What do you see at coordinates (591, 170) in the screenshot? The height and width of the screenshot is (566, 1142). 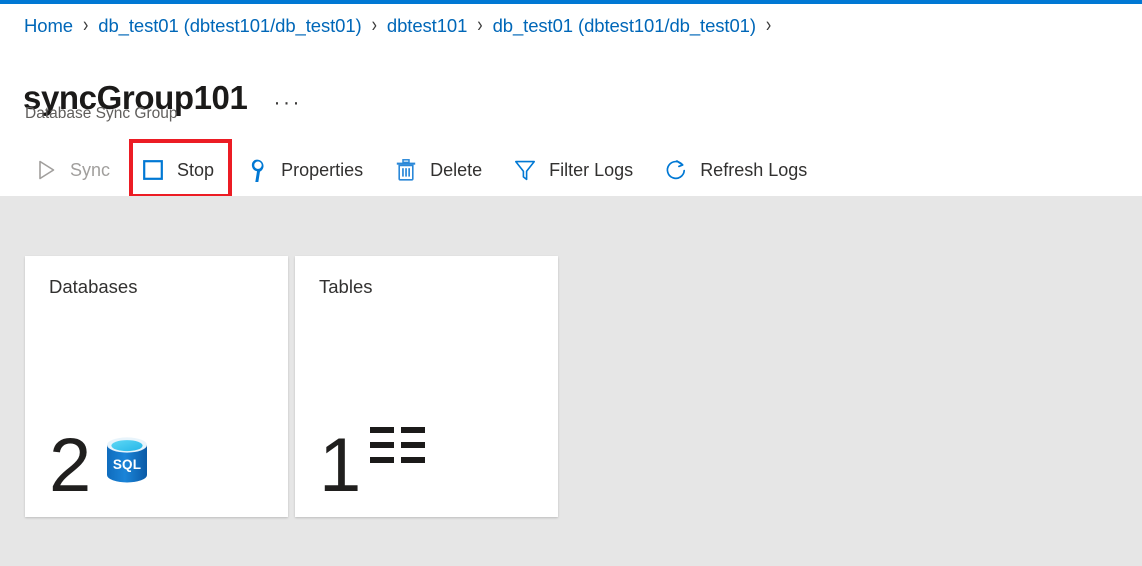 I see `filter-logs-button-label: Filter Logs` at bounding box center [591, 170].